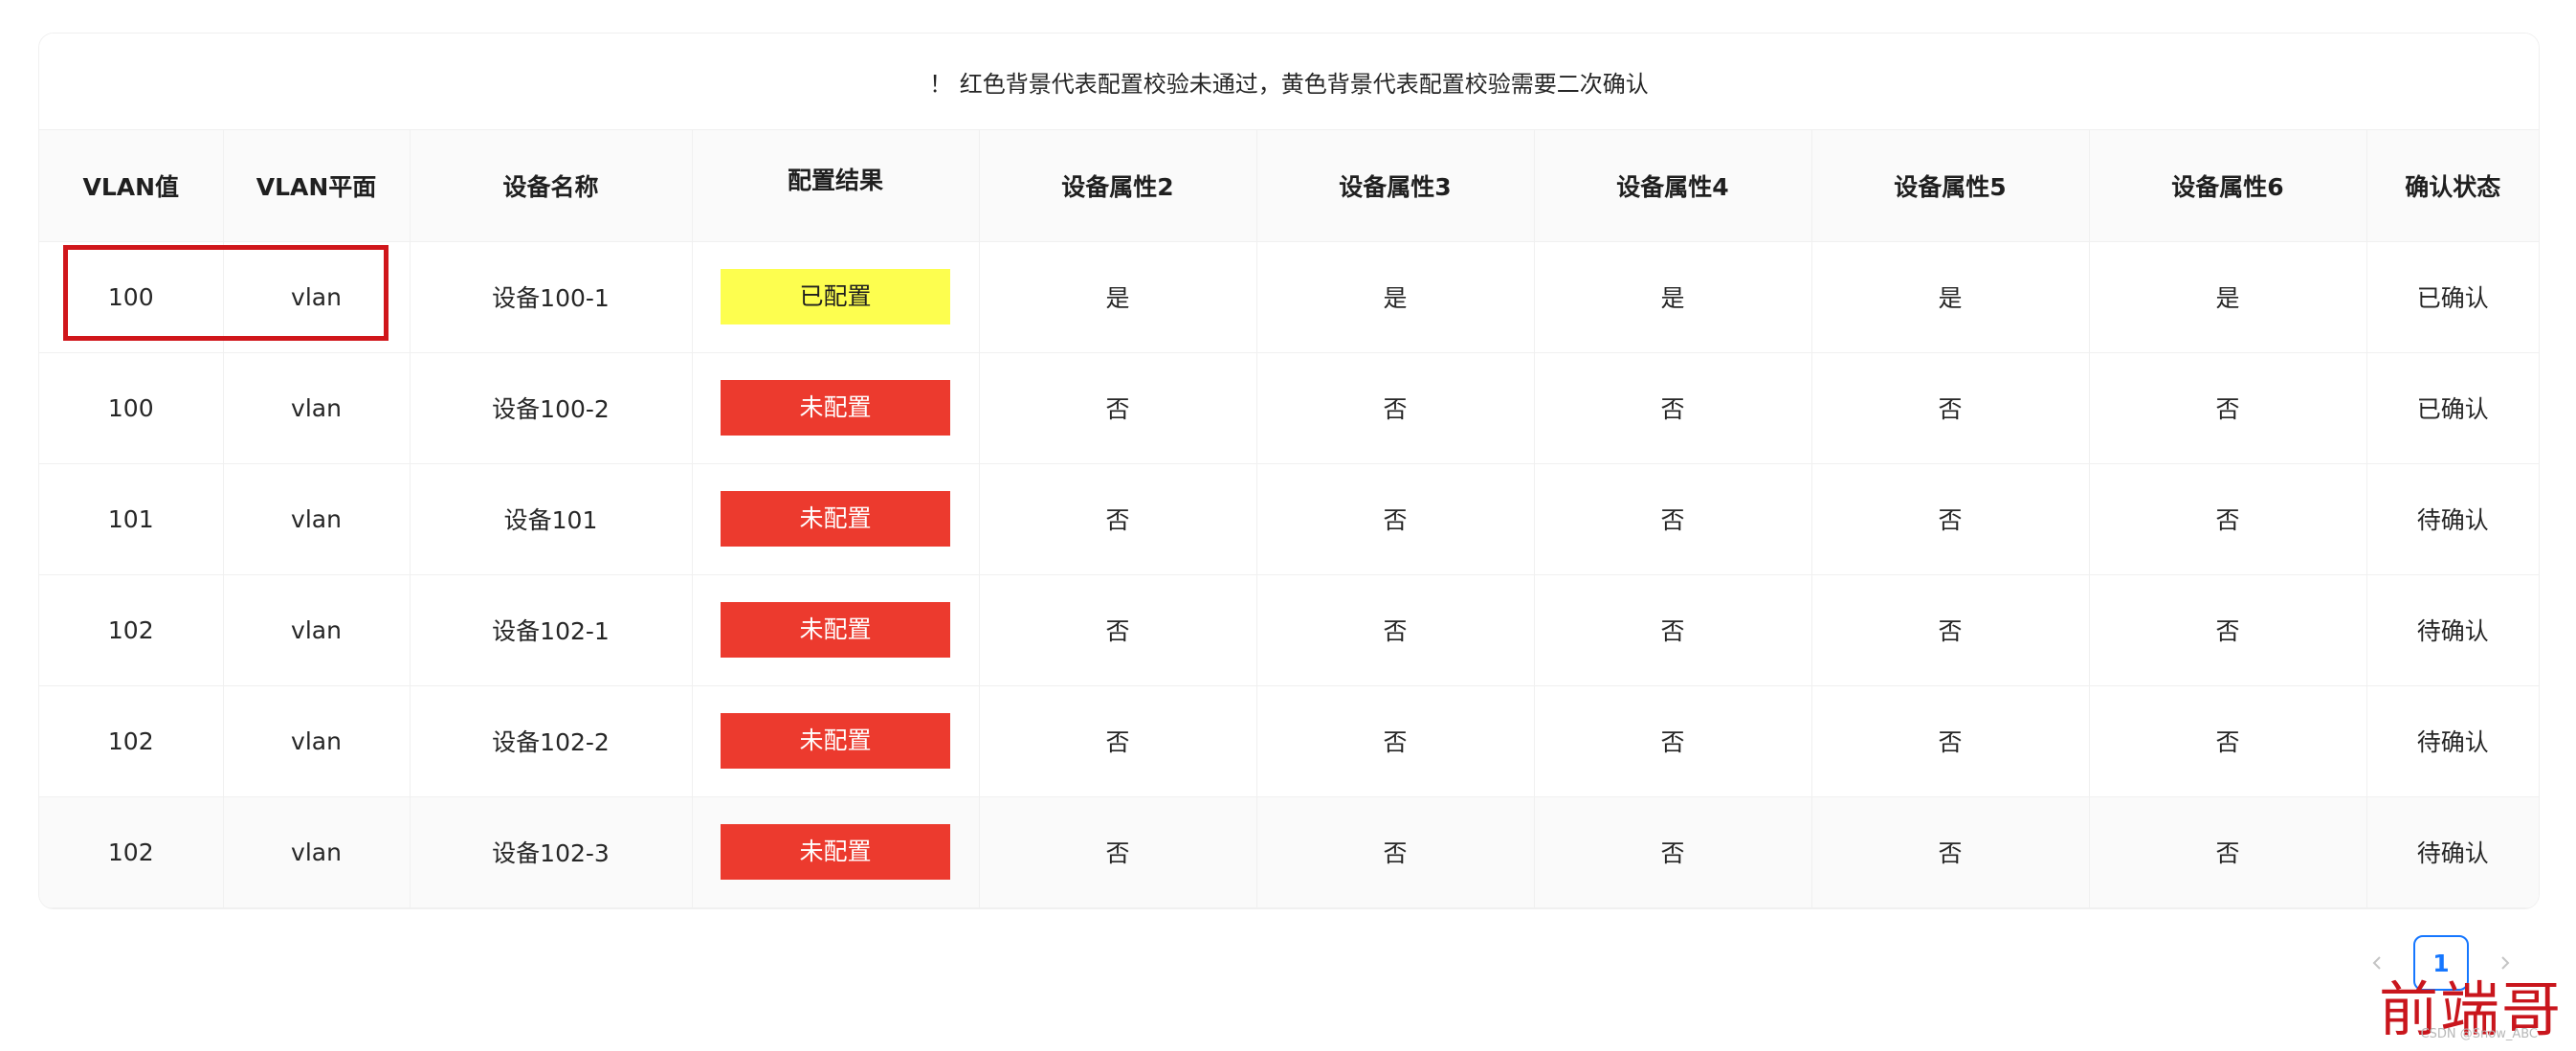 This screenshot has height=1051, width=2576. What do you see at coordinates (1118, 297) in the screenshot?
I see `cell-attr2: 是` at bounding box center [1118, 297].